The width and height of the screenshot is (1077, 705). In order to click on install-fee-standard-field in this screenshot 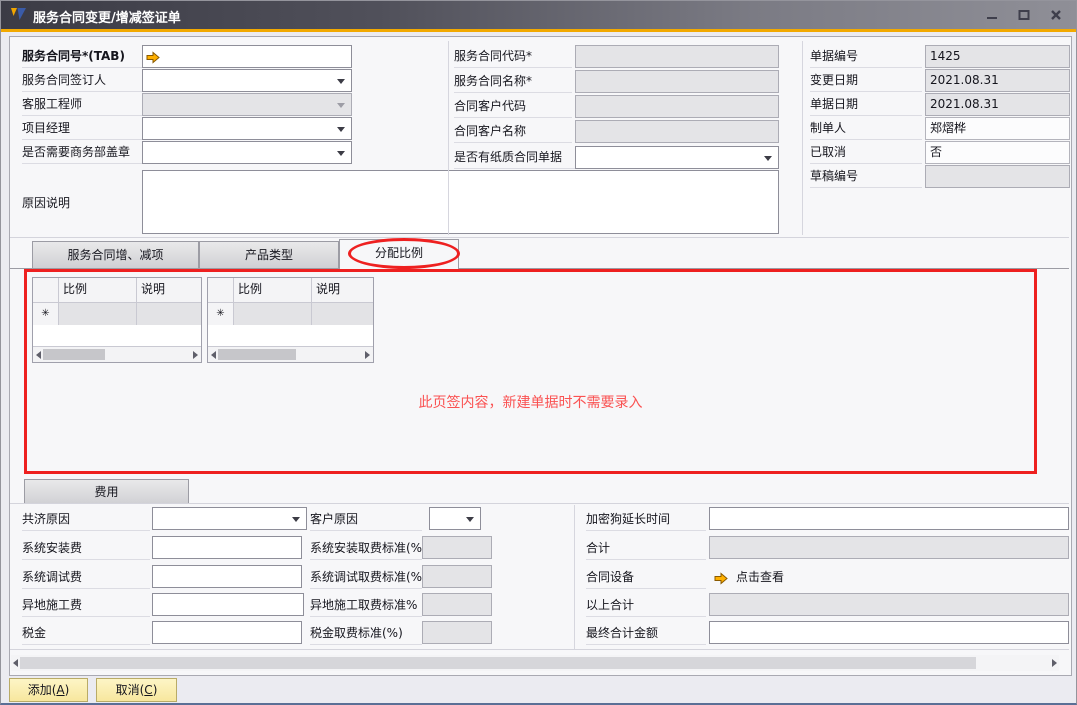, I will do `click(457, 547)`.